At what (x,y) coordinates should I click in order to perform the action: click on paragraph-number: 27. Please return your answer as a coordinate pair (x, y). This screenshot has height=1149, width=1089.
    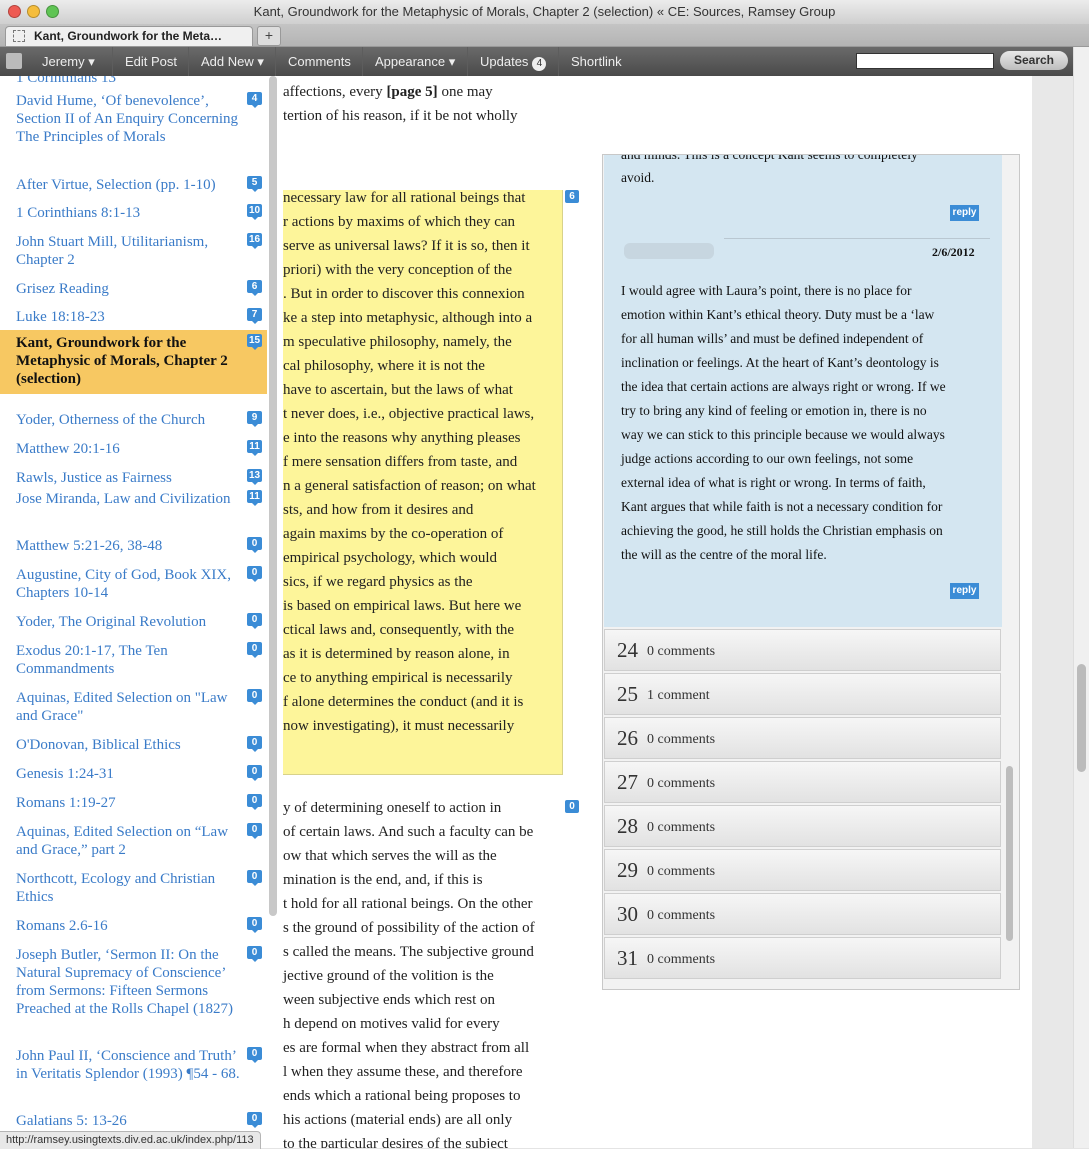
    Looking at the image, I should click on (627, 782).